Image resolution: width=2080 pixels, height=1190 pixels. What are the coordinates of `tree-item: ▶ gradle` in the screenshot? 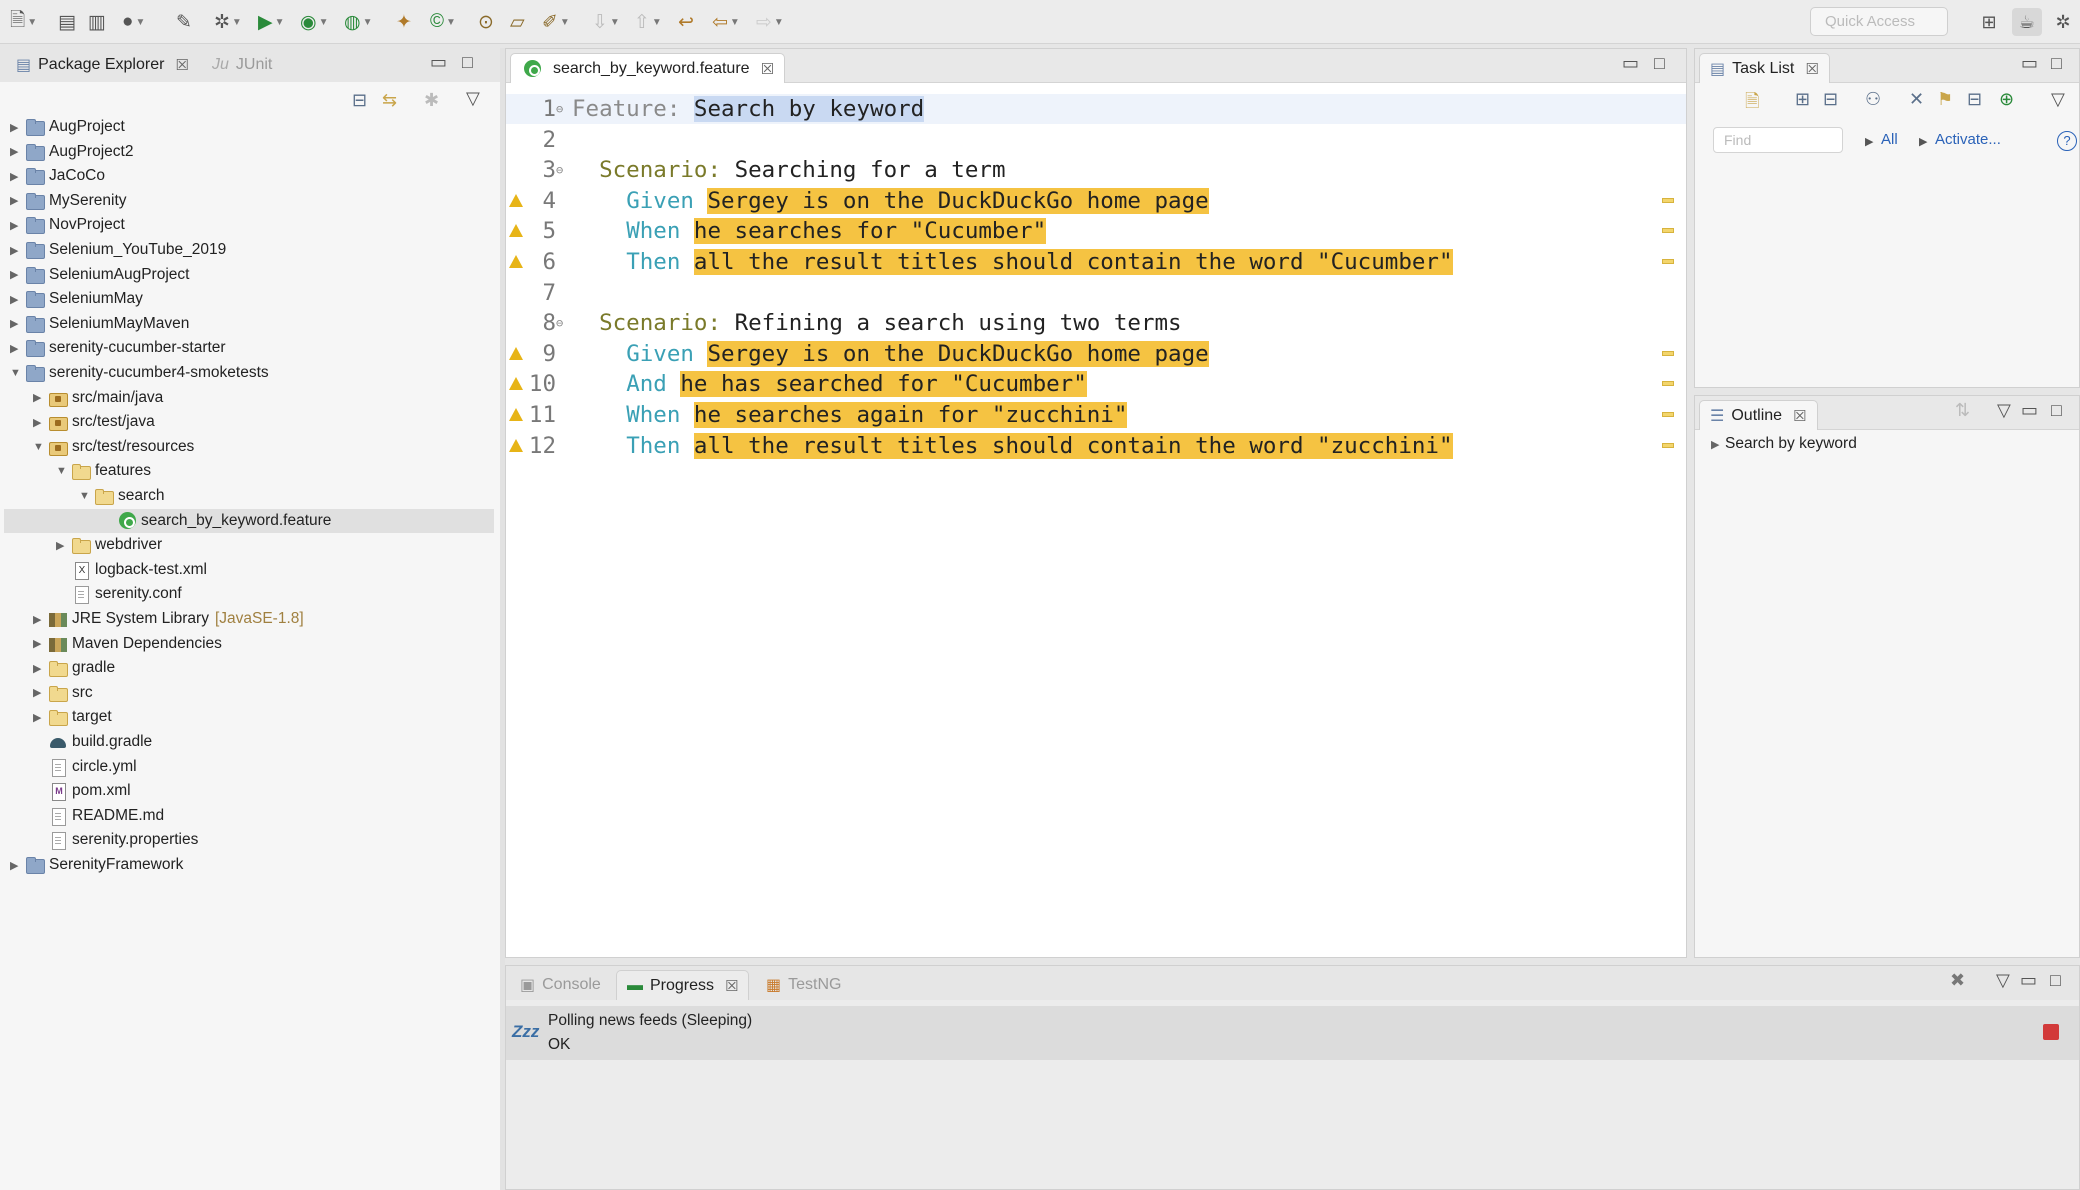 It's located at (74, 668).